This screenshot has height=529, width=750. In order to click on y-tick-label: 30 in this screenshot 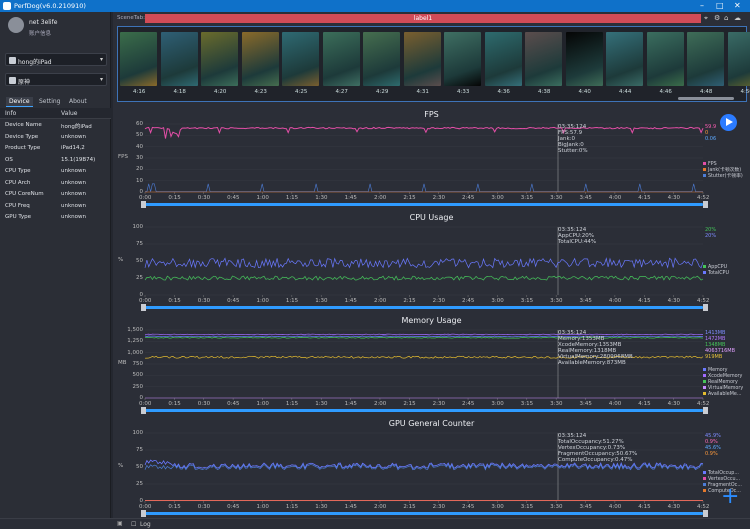, I will do `click(139, 158)`.